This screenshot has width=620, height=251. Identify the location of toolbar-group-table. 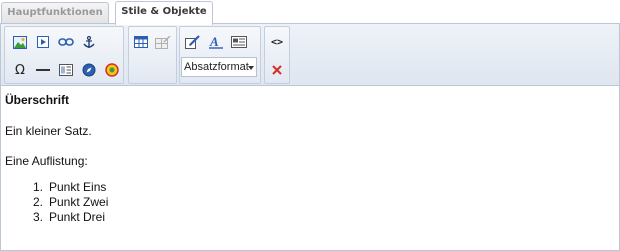
(152, 55).